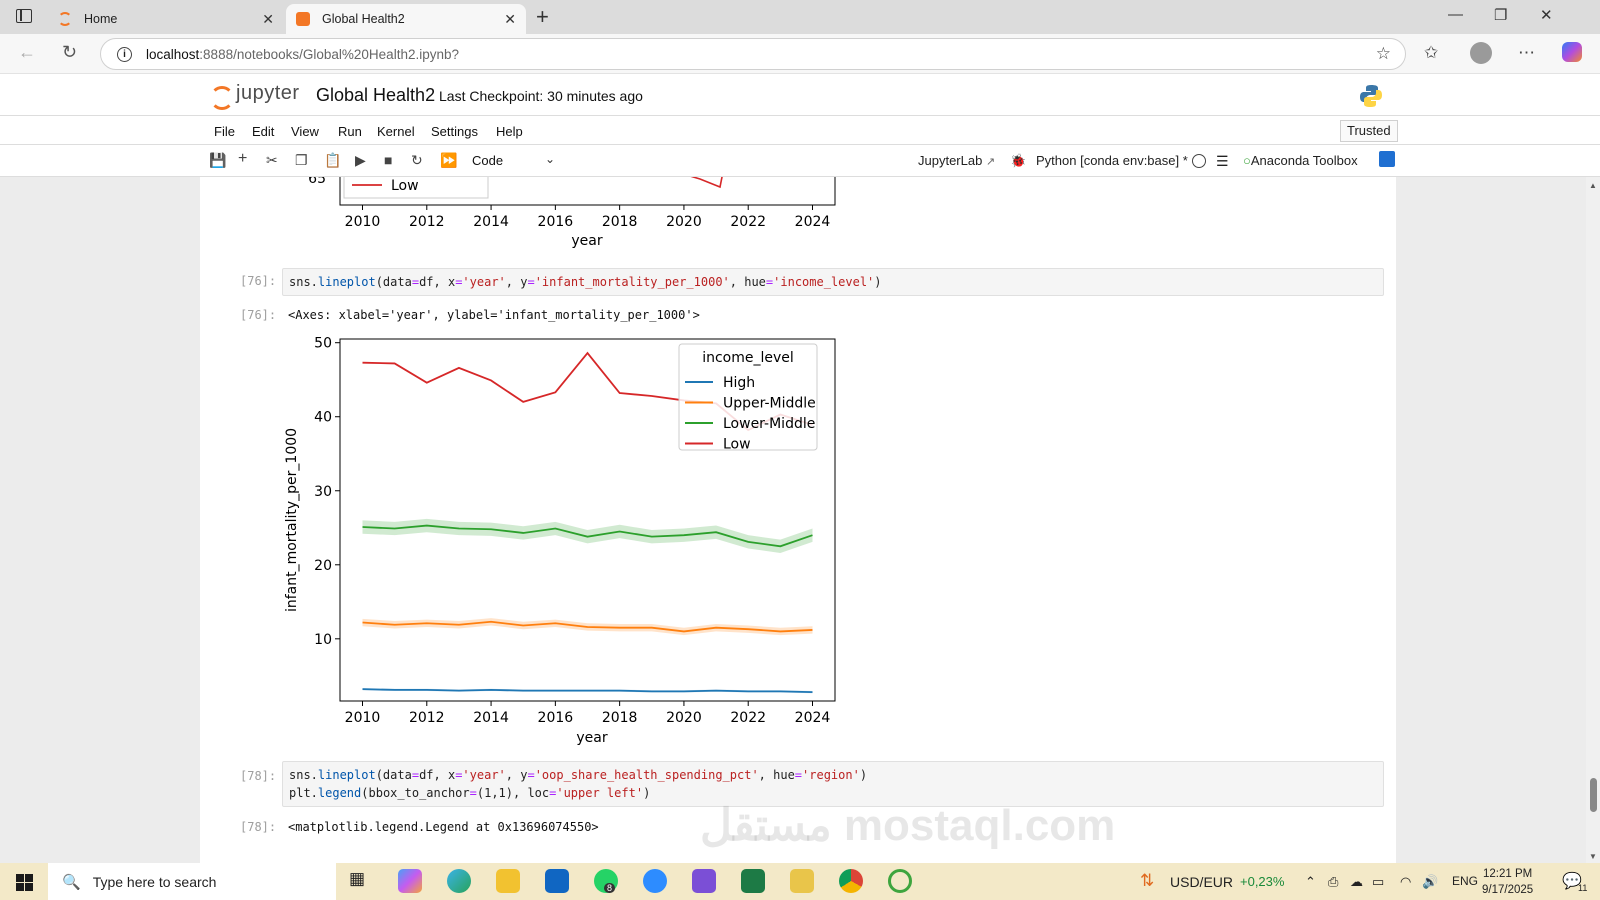  What do you see at coordinates (27, 52) in the screenshot?
I see `back-icon: ←` at bounding box center [27, 52].